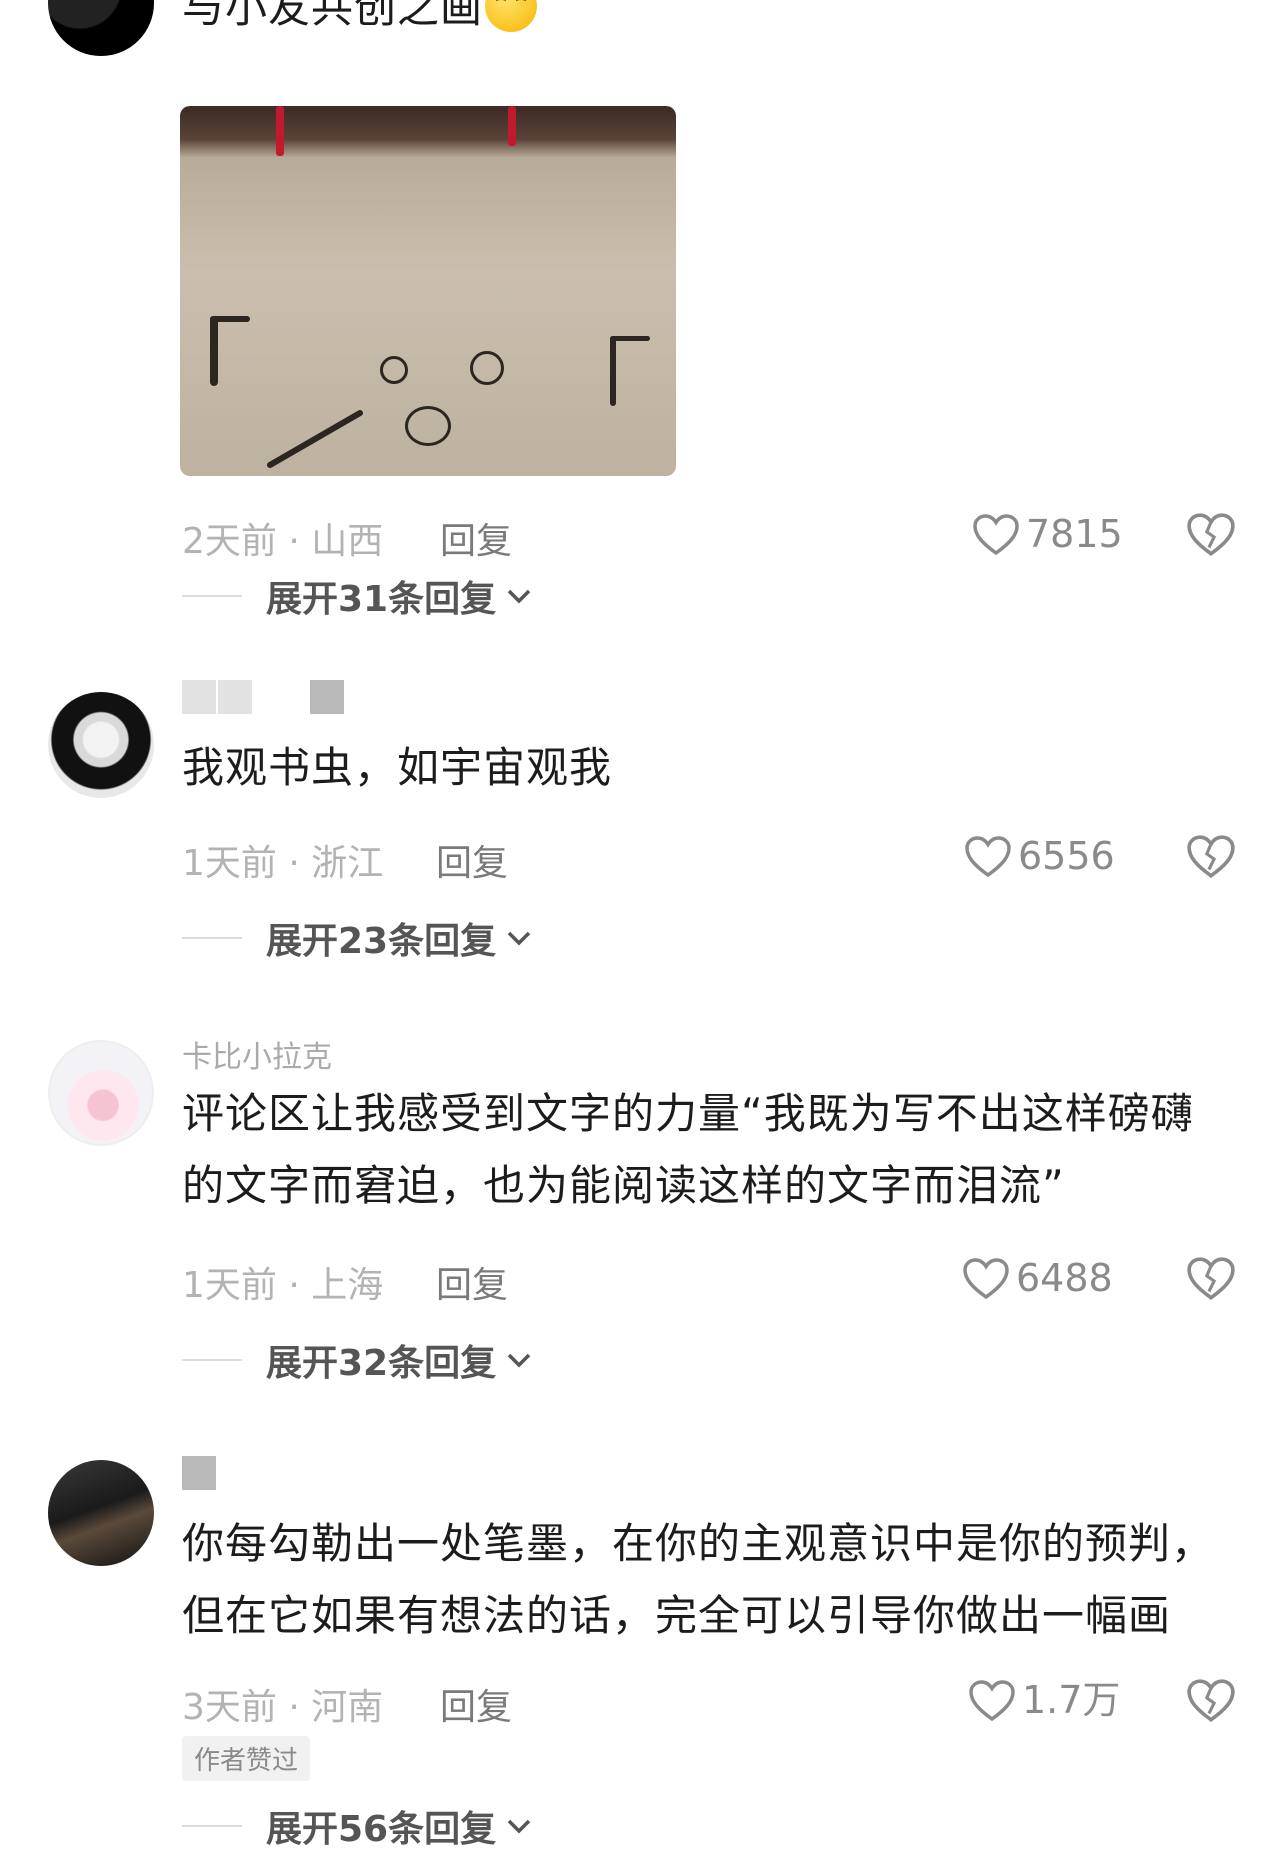 Image resolution: width=1280 pixels, height=1856 pixels. I want to click on like-button: 7815, so click(1047, 534).